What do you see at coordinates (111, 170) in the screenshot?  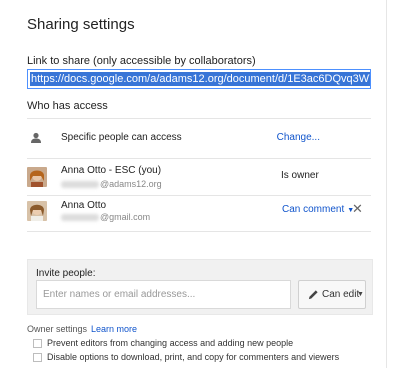 I see `collaborator-name: Anna Otto - ESC (you)` at bounding box center [111, 170].